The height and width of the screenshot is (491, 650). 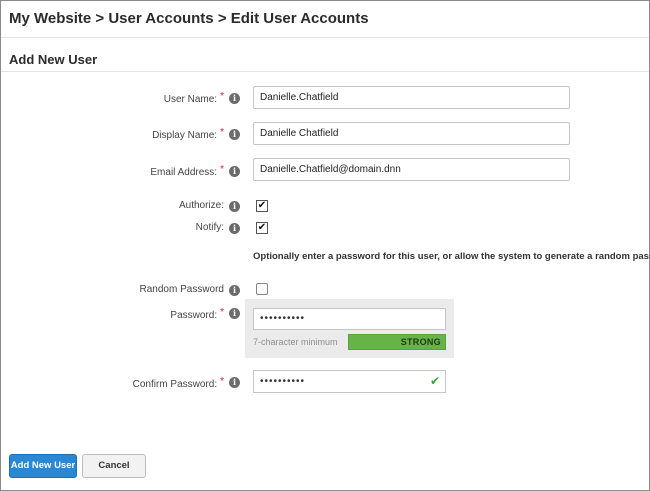 I want to click on username-label: User Name: *, so click(x=193, y=98).